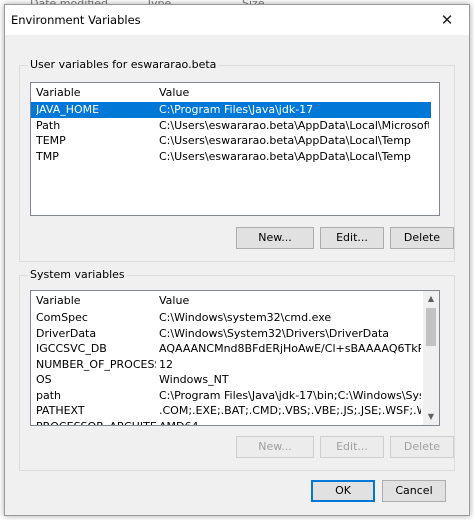 This screenshot has height=520, width=474. What do you see at coordinates (227, 422) in the screenshot?
I see `table-row: PROCESSOR_ARCHITECTUREAMD64` at bounding box center [227, 422].